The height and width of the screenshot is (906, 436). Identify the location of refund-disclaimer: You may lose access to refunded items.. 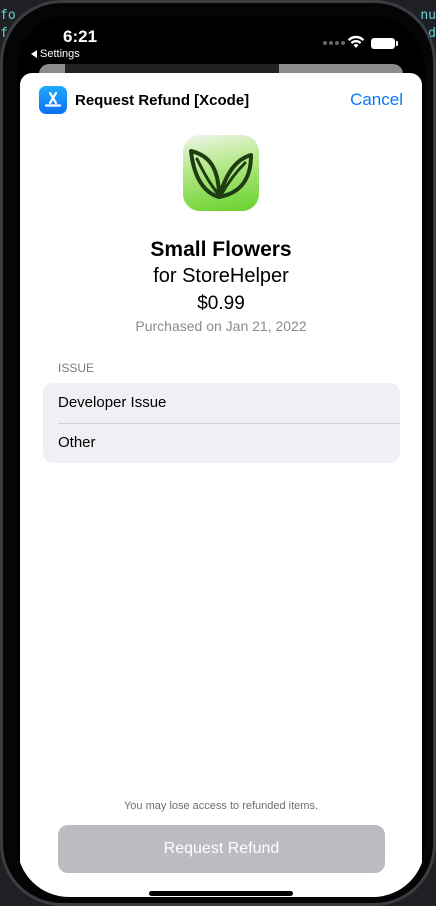
(221, 806).